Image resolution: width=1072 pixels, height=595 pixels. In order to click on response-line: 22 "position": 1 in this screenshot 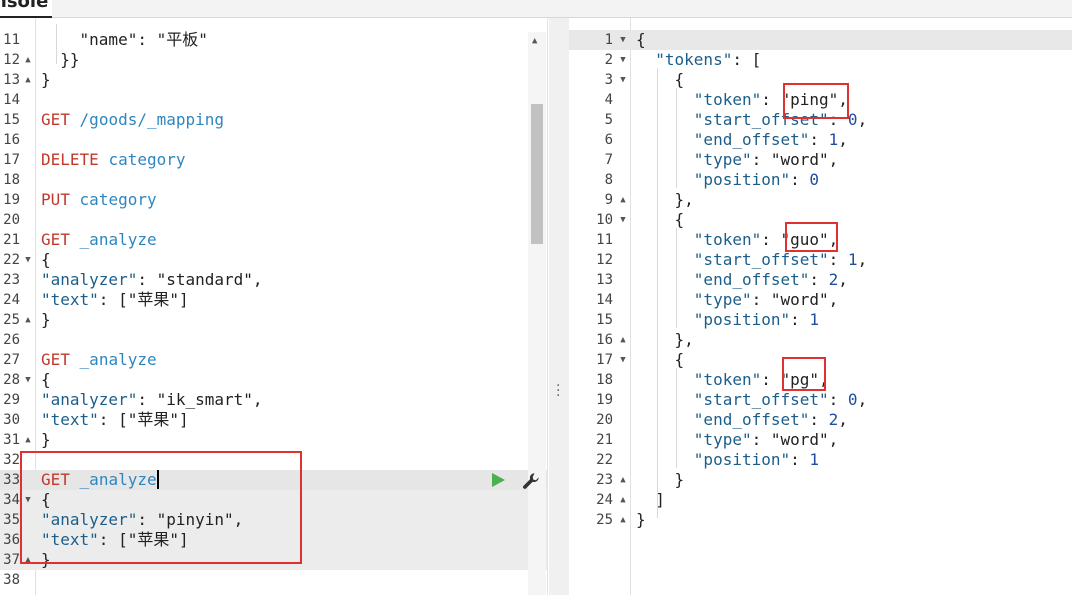, I will do `click(820, 460)`.